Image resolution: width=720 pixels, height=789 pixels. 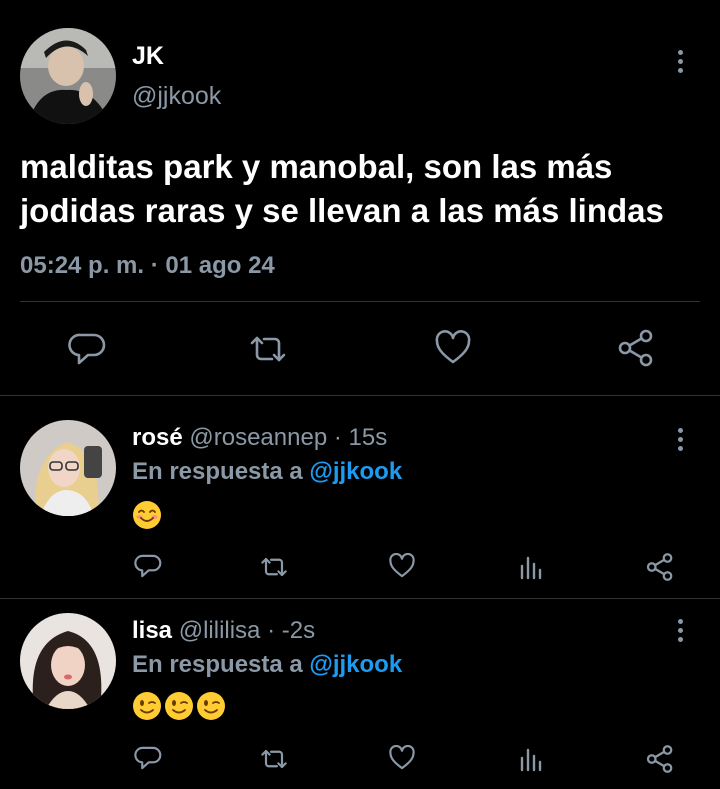 What do you see at coordinates (258, 437) in the screenshot?
I see `reply-author-handle: @roseannep` at bounding box center [258, 437].